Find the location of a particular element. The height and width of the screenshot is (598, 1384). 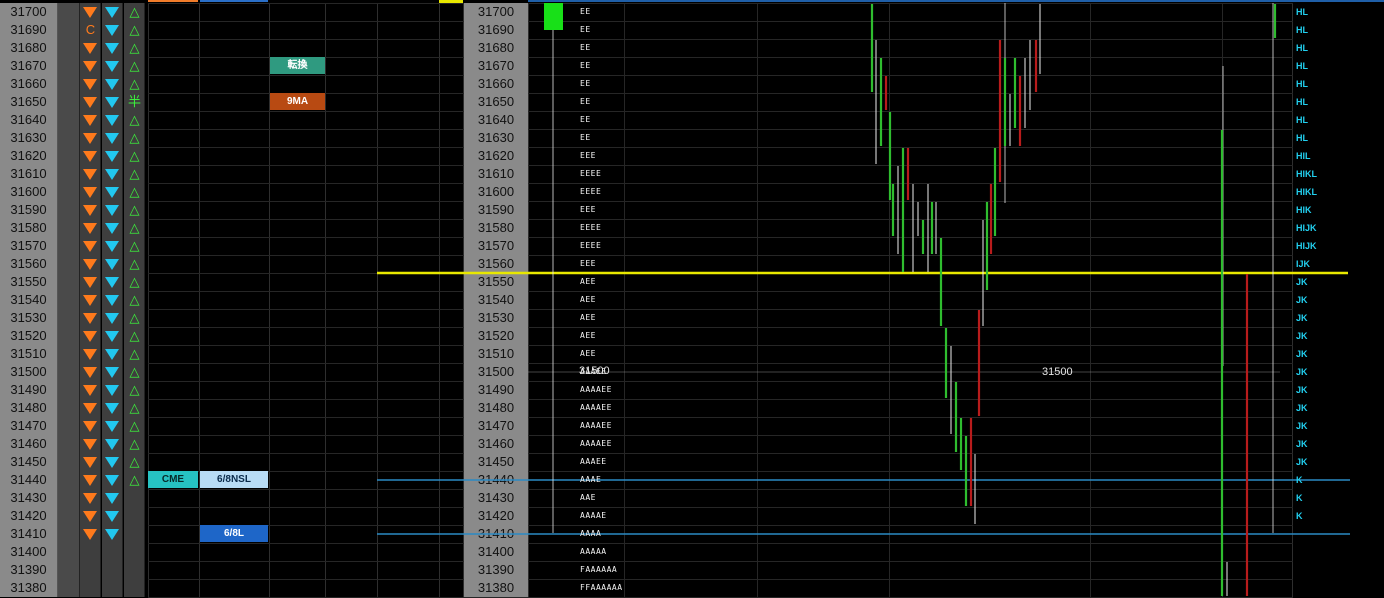

right-price-cell: 31540 is located at coordinates (496, 300).